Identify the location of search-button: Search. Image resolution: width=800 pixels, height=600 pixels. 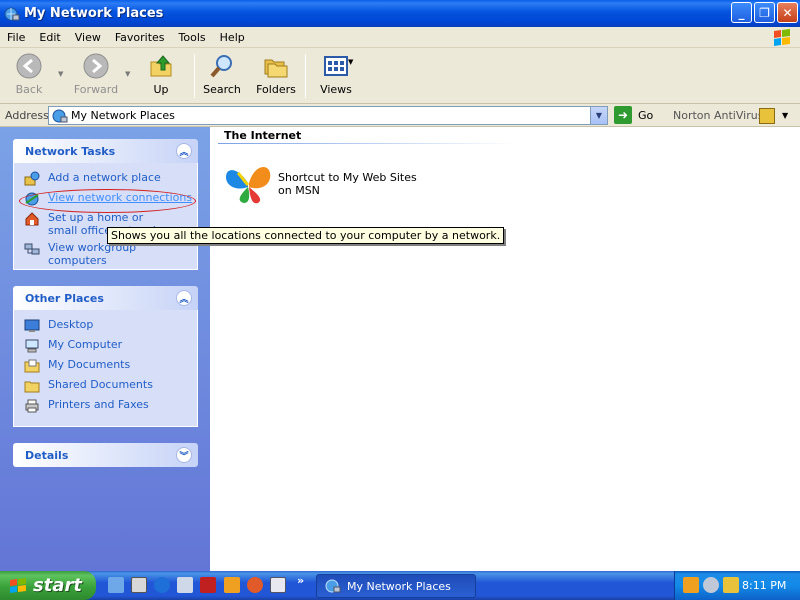
(222, 74).